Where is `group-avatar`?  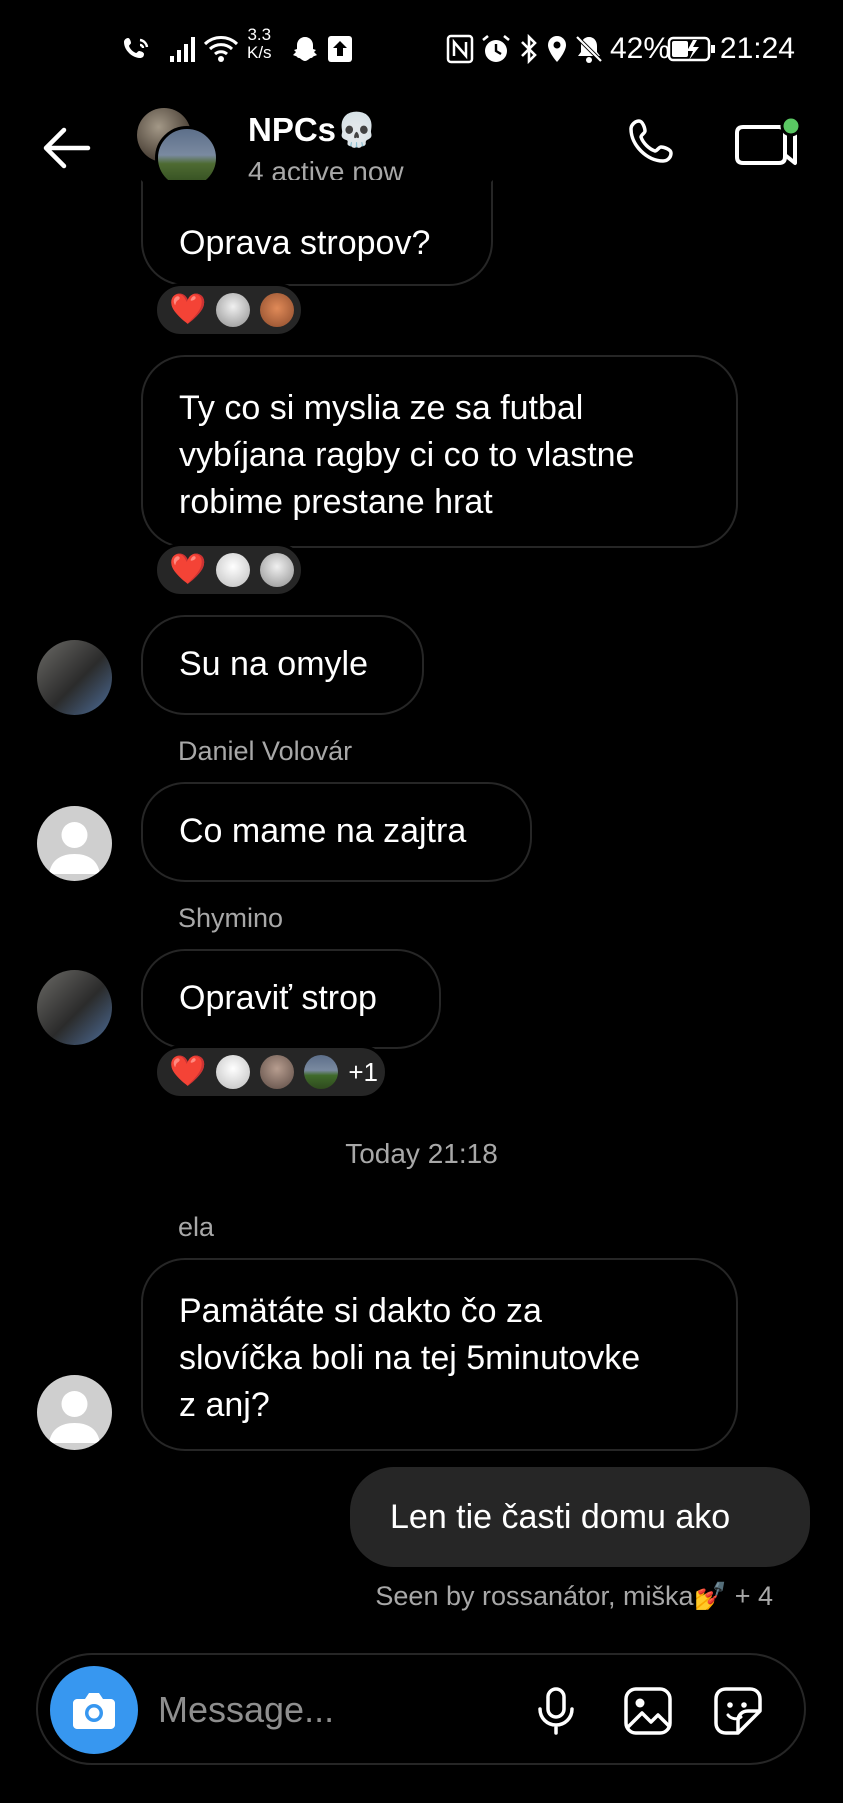 group-avatar is located at coordinates (178, 149).